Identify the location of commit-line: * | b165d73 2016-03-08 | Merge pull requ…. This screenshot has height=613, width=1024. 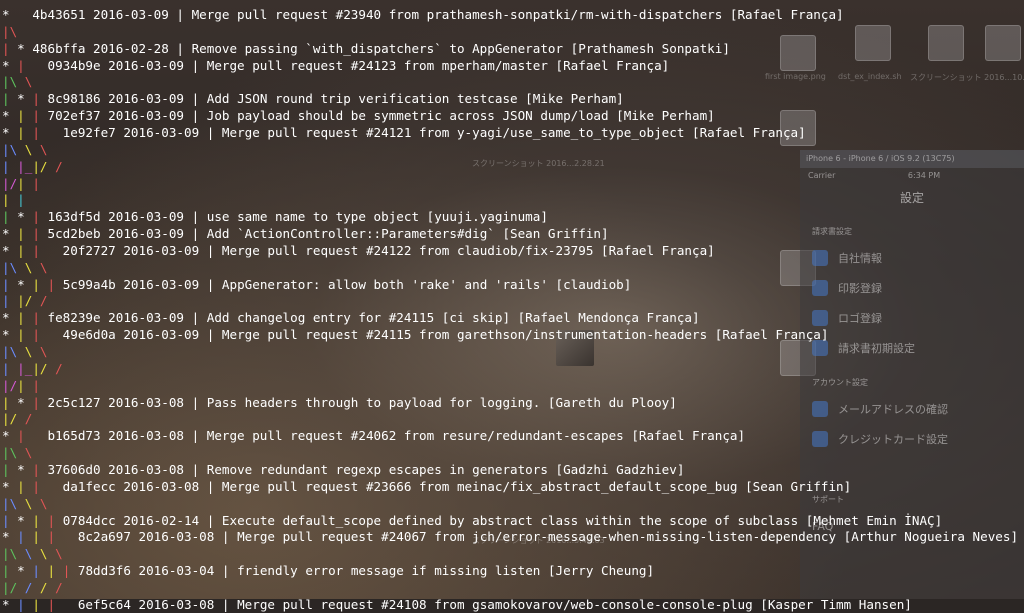
(373, 435).